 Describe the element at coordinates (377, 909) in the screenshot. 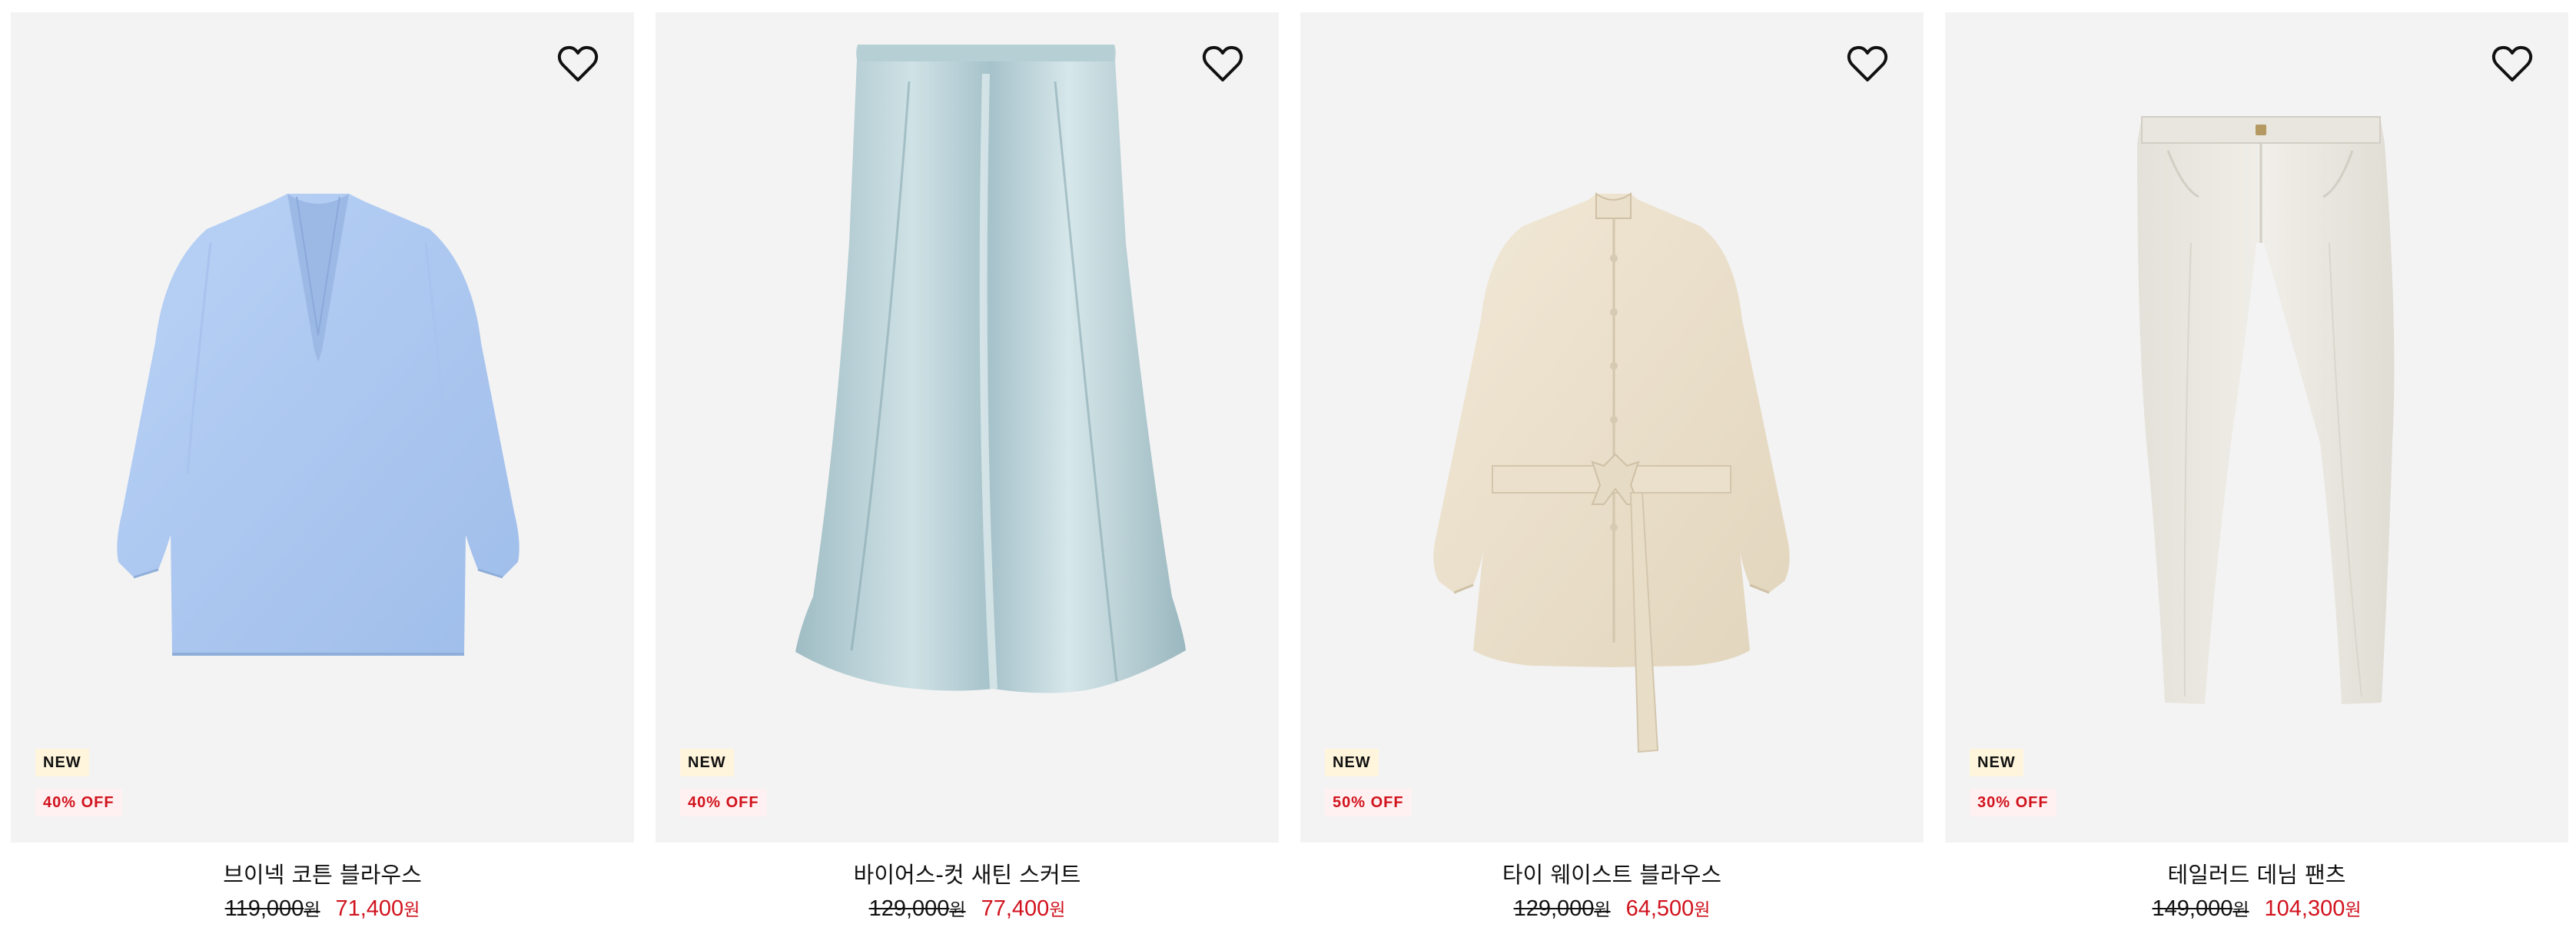

I see `sale-price: 71,400원` at that location.